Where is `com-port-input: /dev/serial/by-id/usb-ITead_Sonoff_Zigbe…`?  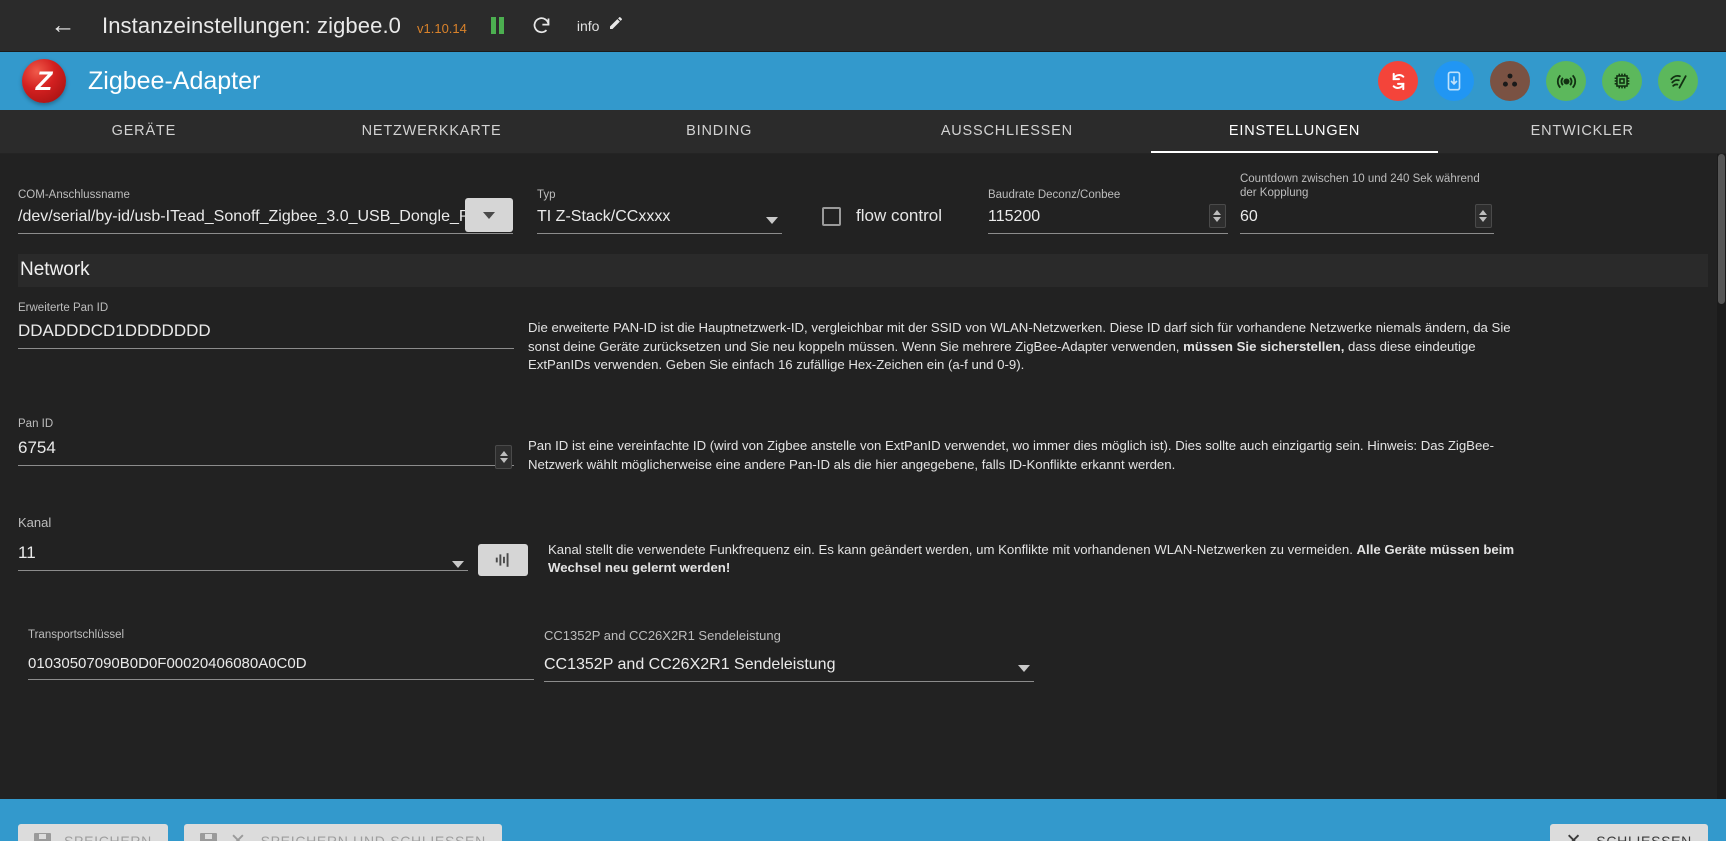 com-port-input: /dev/serial/by-id/usb-ITead_Sonoff_Zigbe… is located at coordinates (265, 218).